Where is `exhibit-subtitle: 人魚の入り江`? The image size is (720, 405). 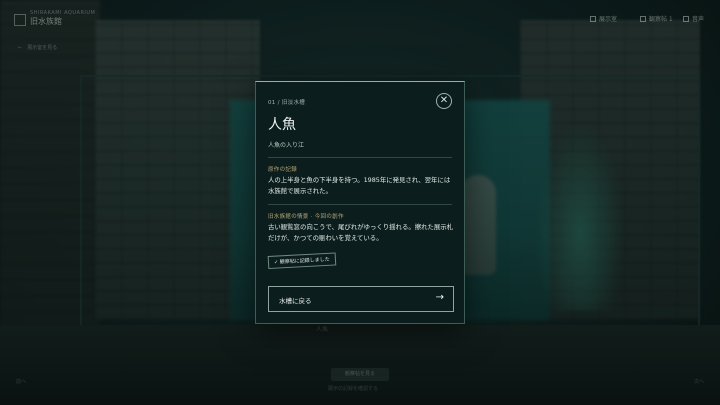 exhibit-subtitle: 人魚の入り江 is located at coordinates (286, 145).